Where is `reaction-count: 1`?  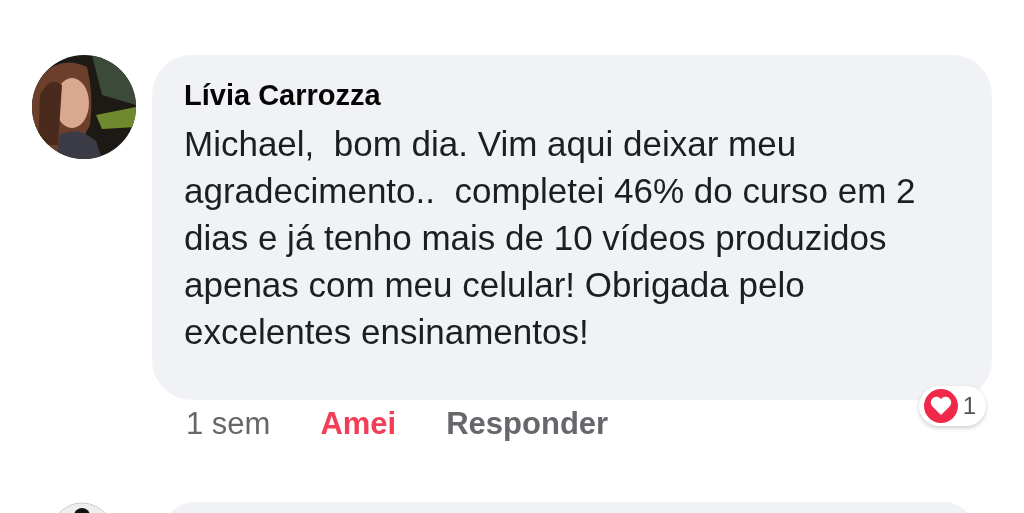
reaction-count: 1 is located at coordinates (969, 406).